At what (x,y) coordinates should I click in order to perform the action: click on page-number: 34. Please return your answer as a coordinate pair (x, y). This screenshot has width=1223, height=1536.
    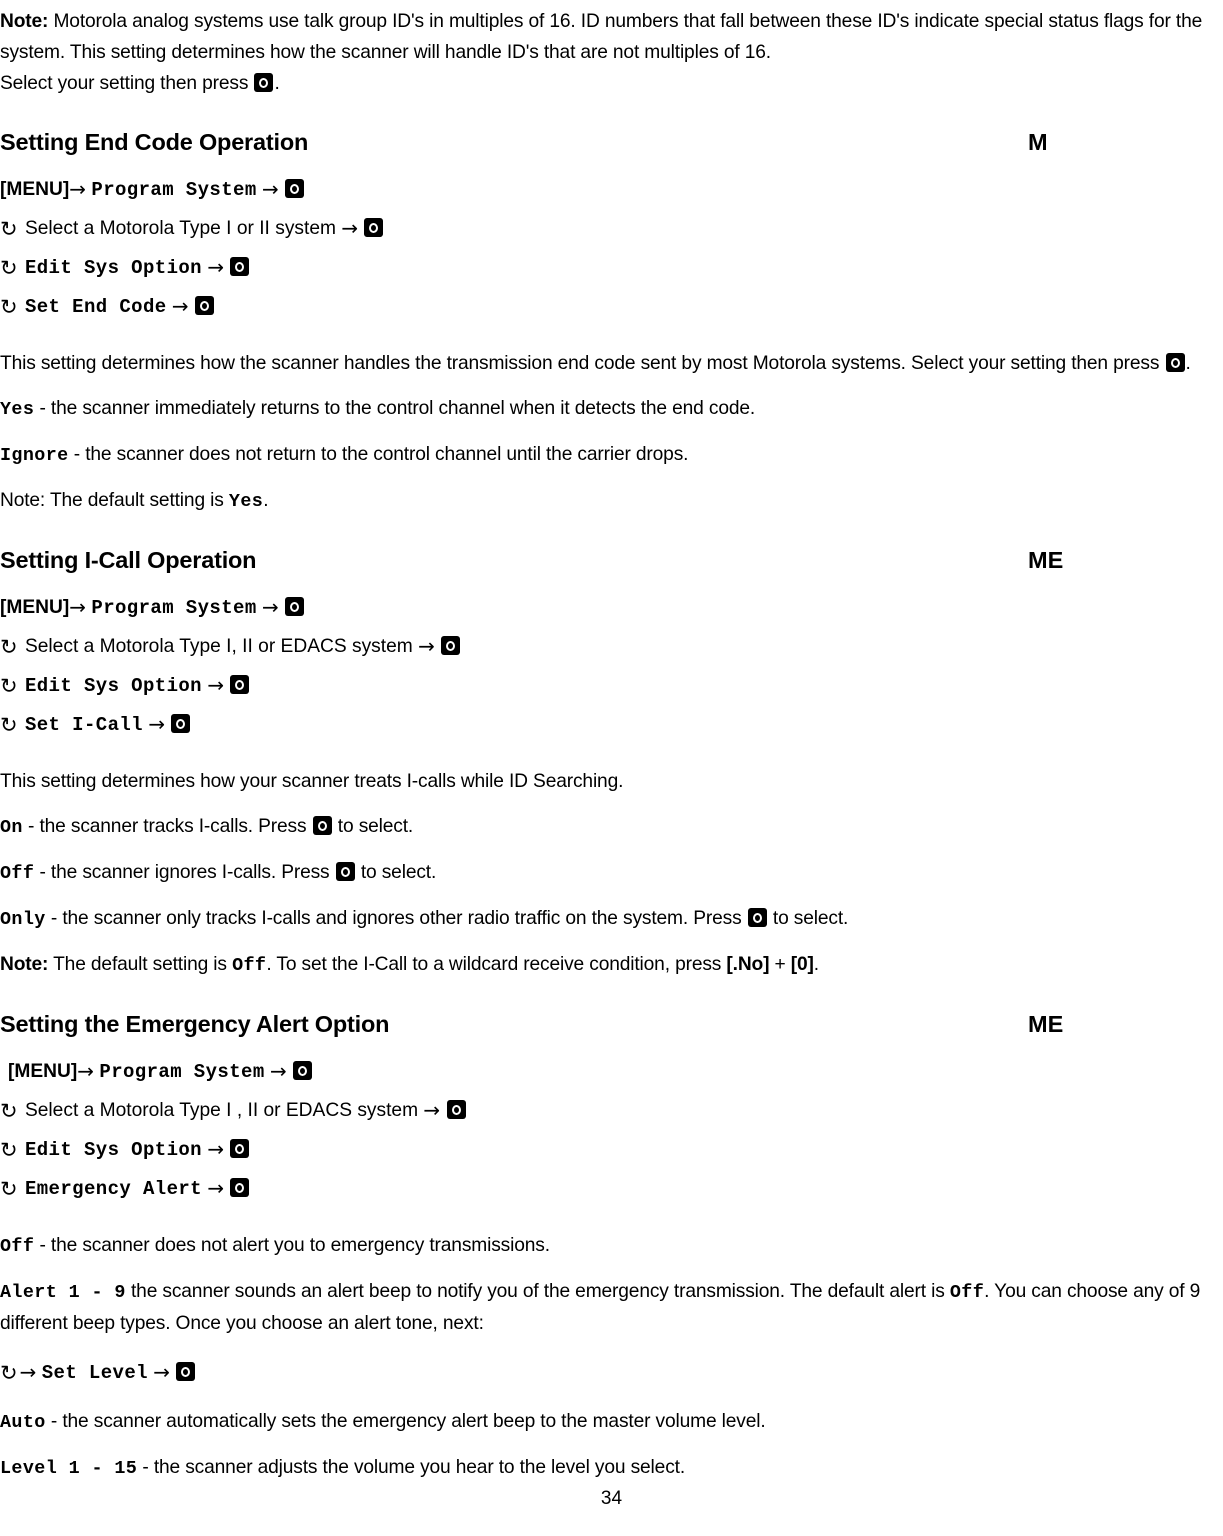
    Looking at the image, I should click on (611, 1498).